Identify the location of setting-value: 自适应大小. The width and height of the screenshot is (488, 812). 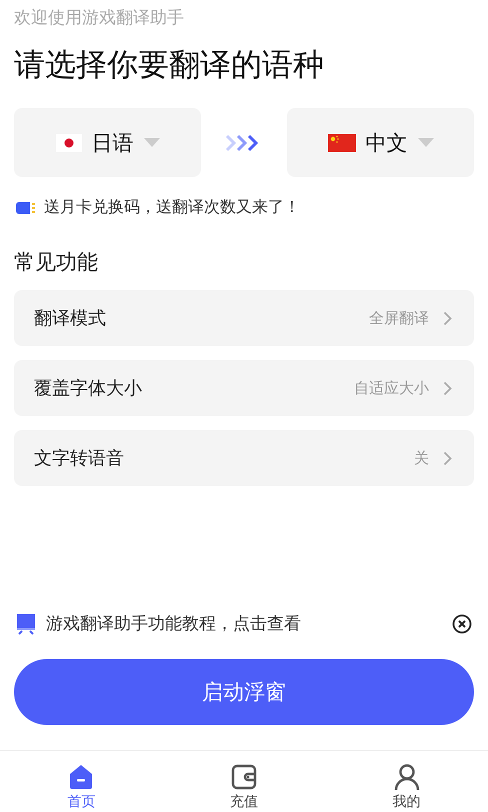
(391, 388).